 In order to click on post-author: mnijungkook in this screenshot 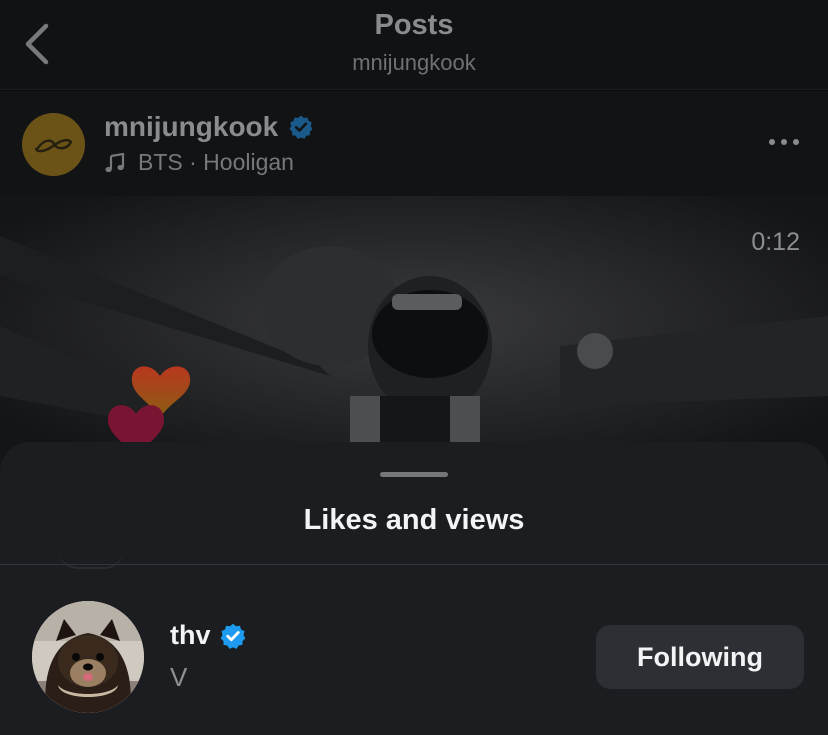, I will do `click(209, 127)`.